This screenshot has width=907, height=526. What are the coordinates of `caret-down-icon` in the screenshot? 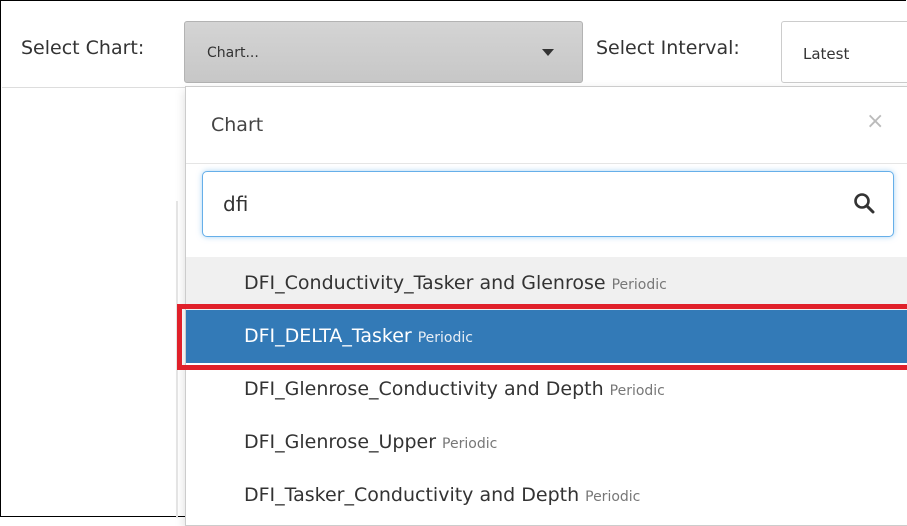 It's located at (548, 52).